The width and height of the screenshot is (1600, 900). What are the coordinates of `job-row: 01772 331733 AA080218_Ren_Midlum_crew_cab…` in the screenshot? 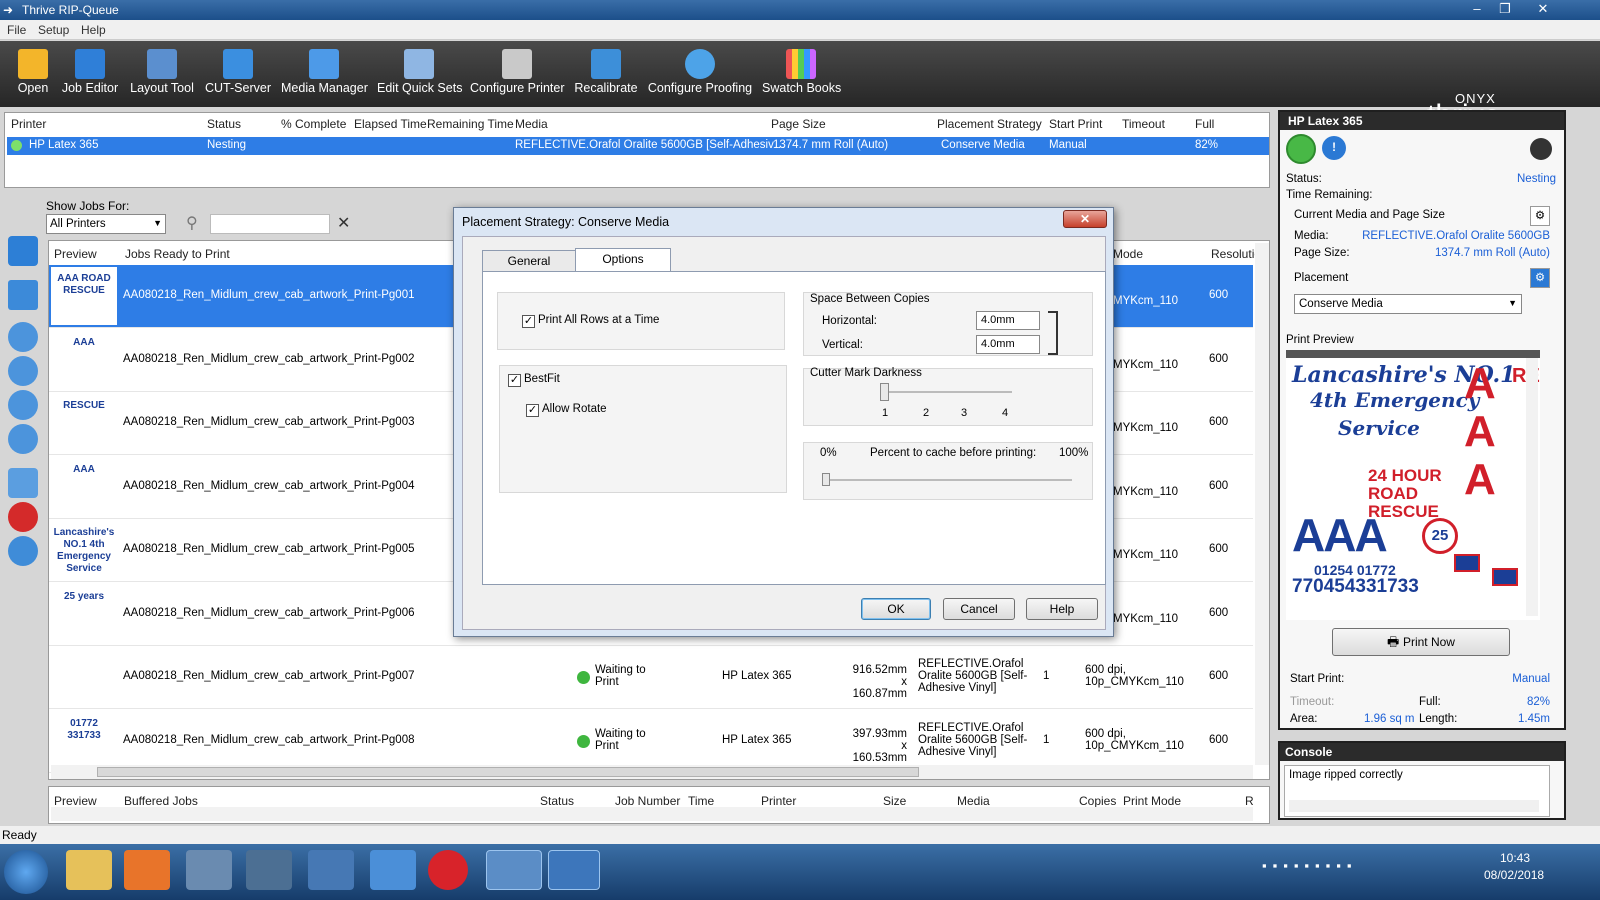 It's located at (651, 741).